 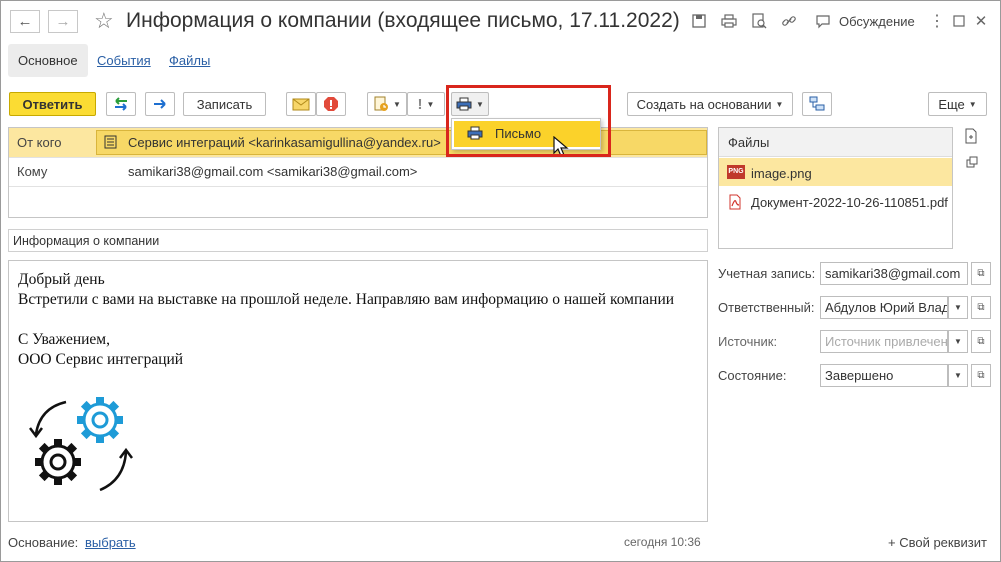 What do you see at coordinates (224, 104) in the screenshot?
I see `save-button: Записать` at bounding box center [224, 104].